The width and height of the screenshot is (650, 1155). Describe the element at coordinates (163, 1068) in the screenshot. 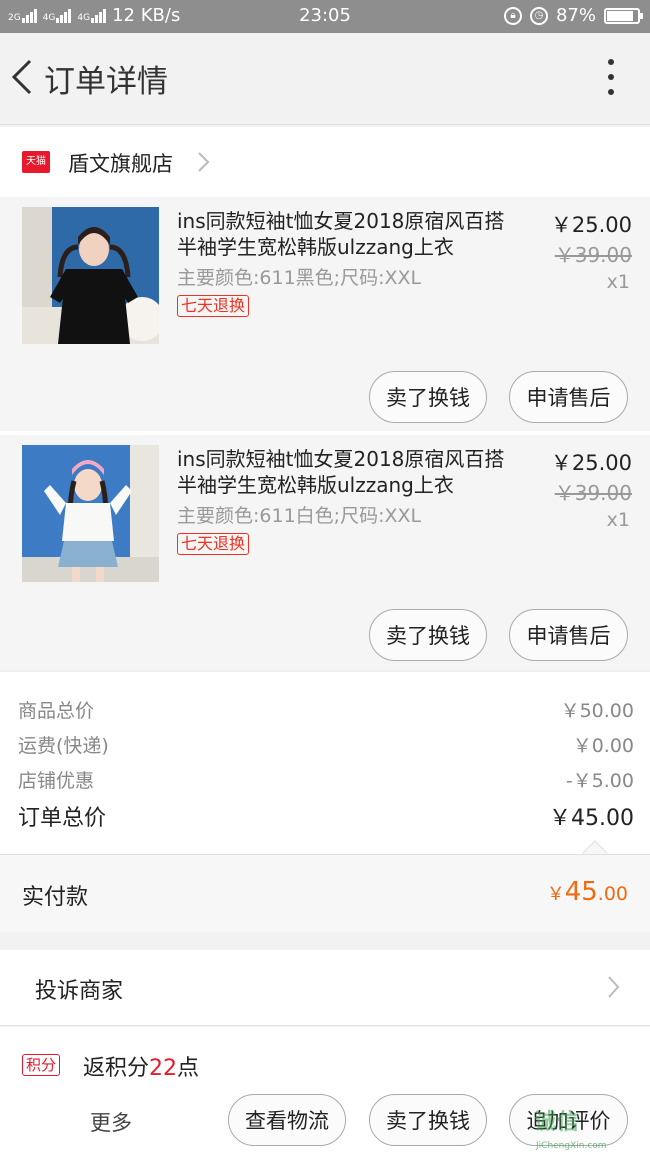

I see `points-number: 22` at that location.